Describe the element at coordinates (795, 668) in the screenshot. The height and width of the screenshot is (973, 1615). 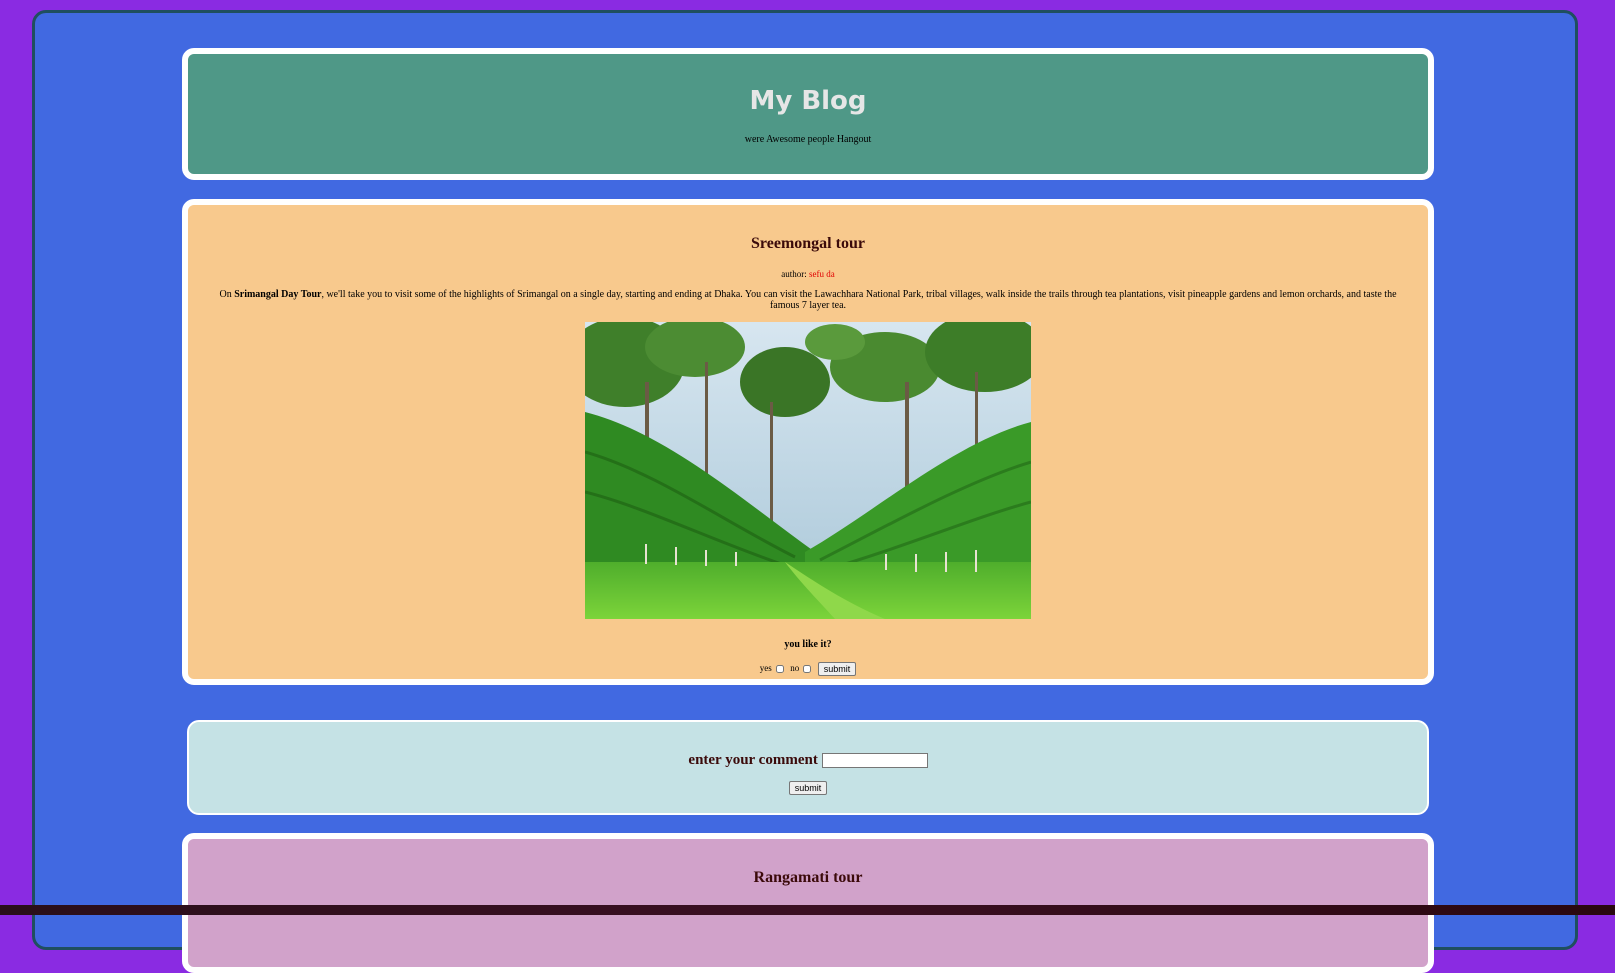
I see `no-label: no` at that location.